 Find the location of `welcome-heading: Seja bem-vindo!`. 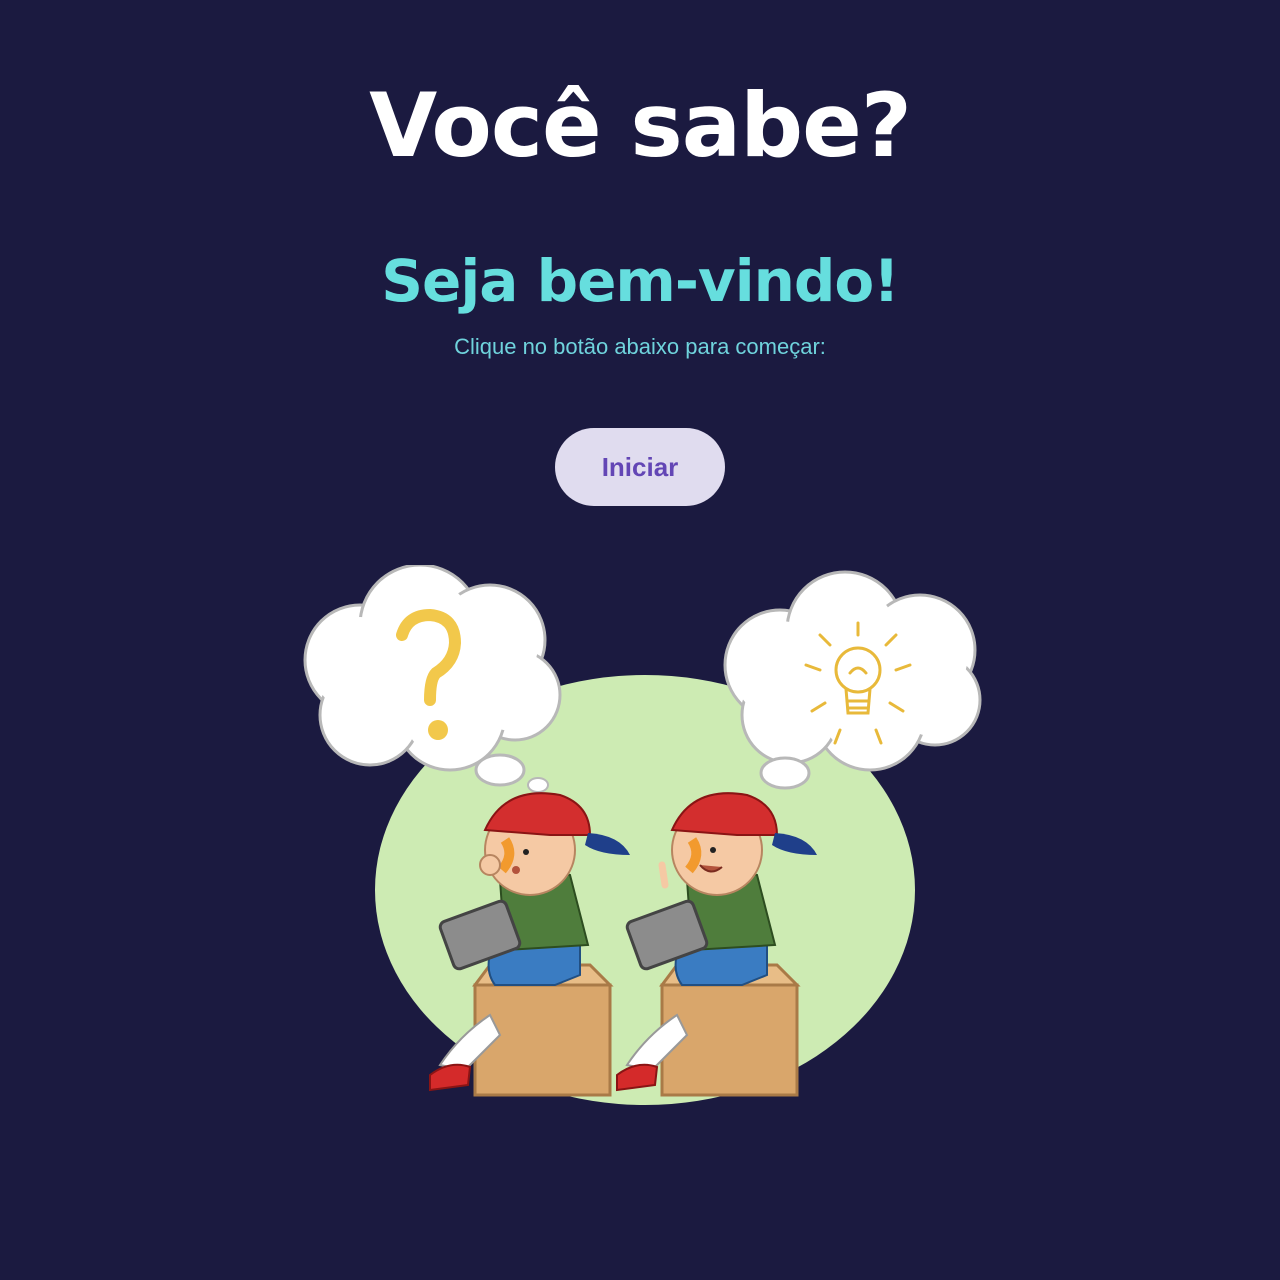

welcome-heading: Seja bem-vindo! is located at coordinates (640, 281).